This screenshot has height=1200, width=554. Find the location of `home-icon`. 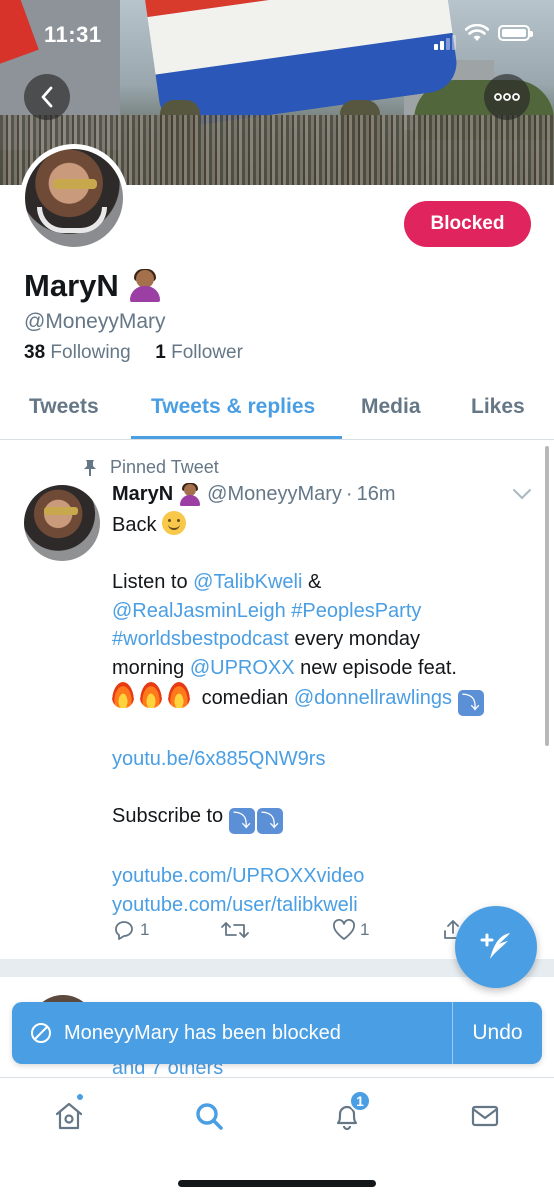

home-icon is located at coordinates (69, 1116).